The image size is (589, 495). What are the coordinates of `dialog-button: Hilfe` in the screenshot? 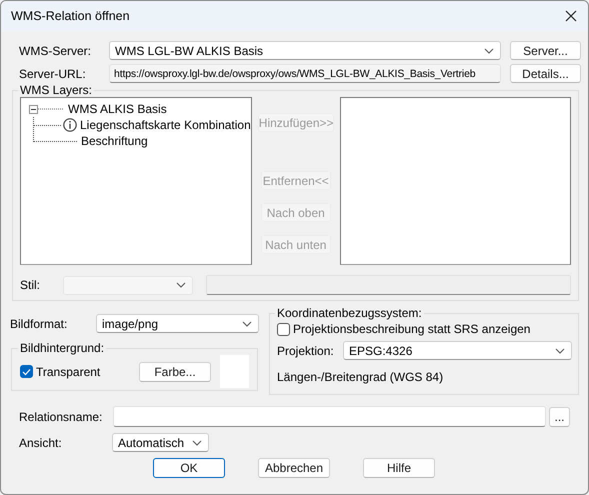 It's located at (399, 468).